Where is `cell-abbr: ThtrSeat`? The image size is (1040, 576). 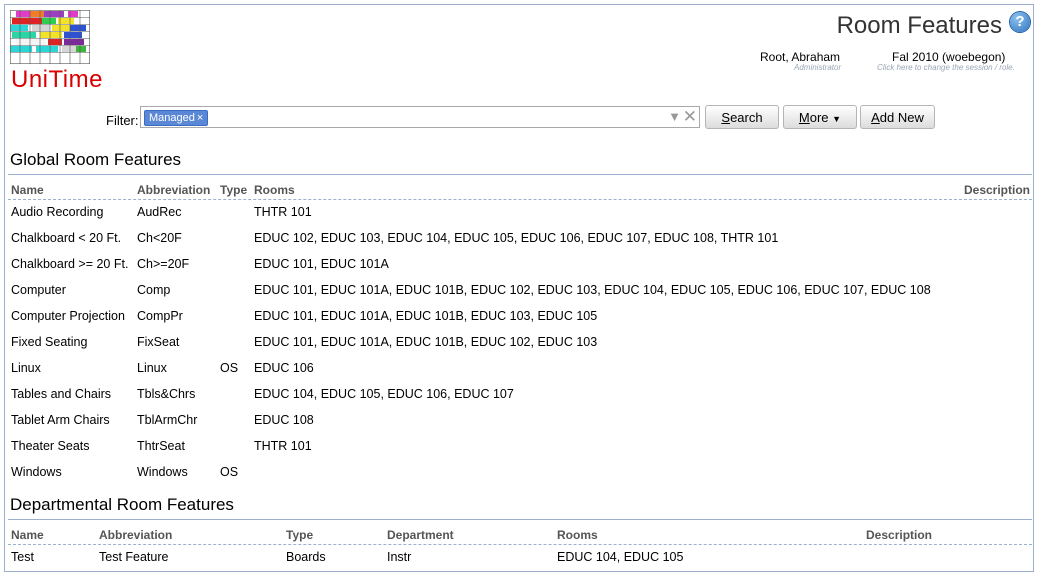 cell-abbr: ThtrSeat is located at coordinates (161, 446).